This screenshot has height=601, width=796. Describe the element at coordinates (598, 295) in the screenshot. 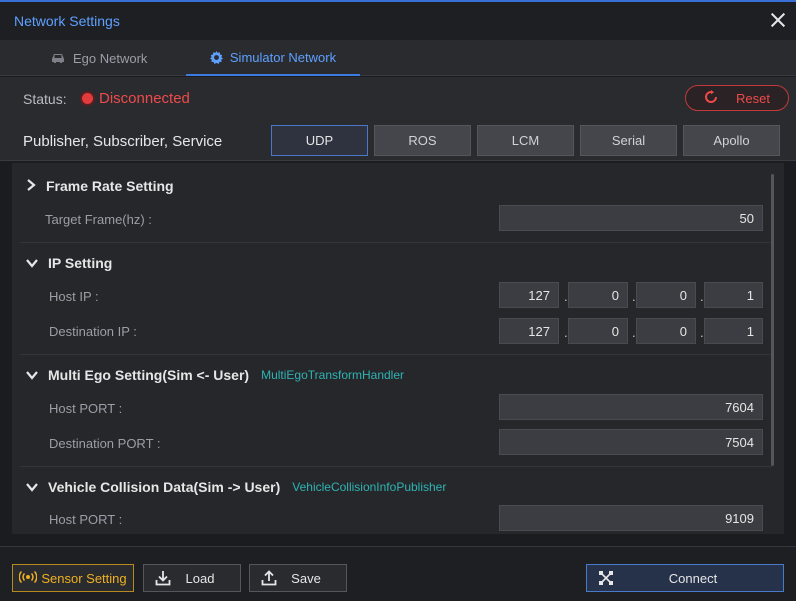

I see `host-ip-octet-2: 0` at that location.